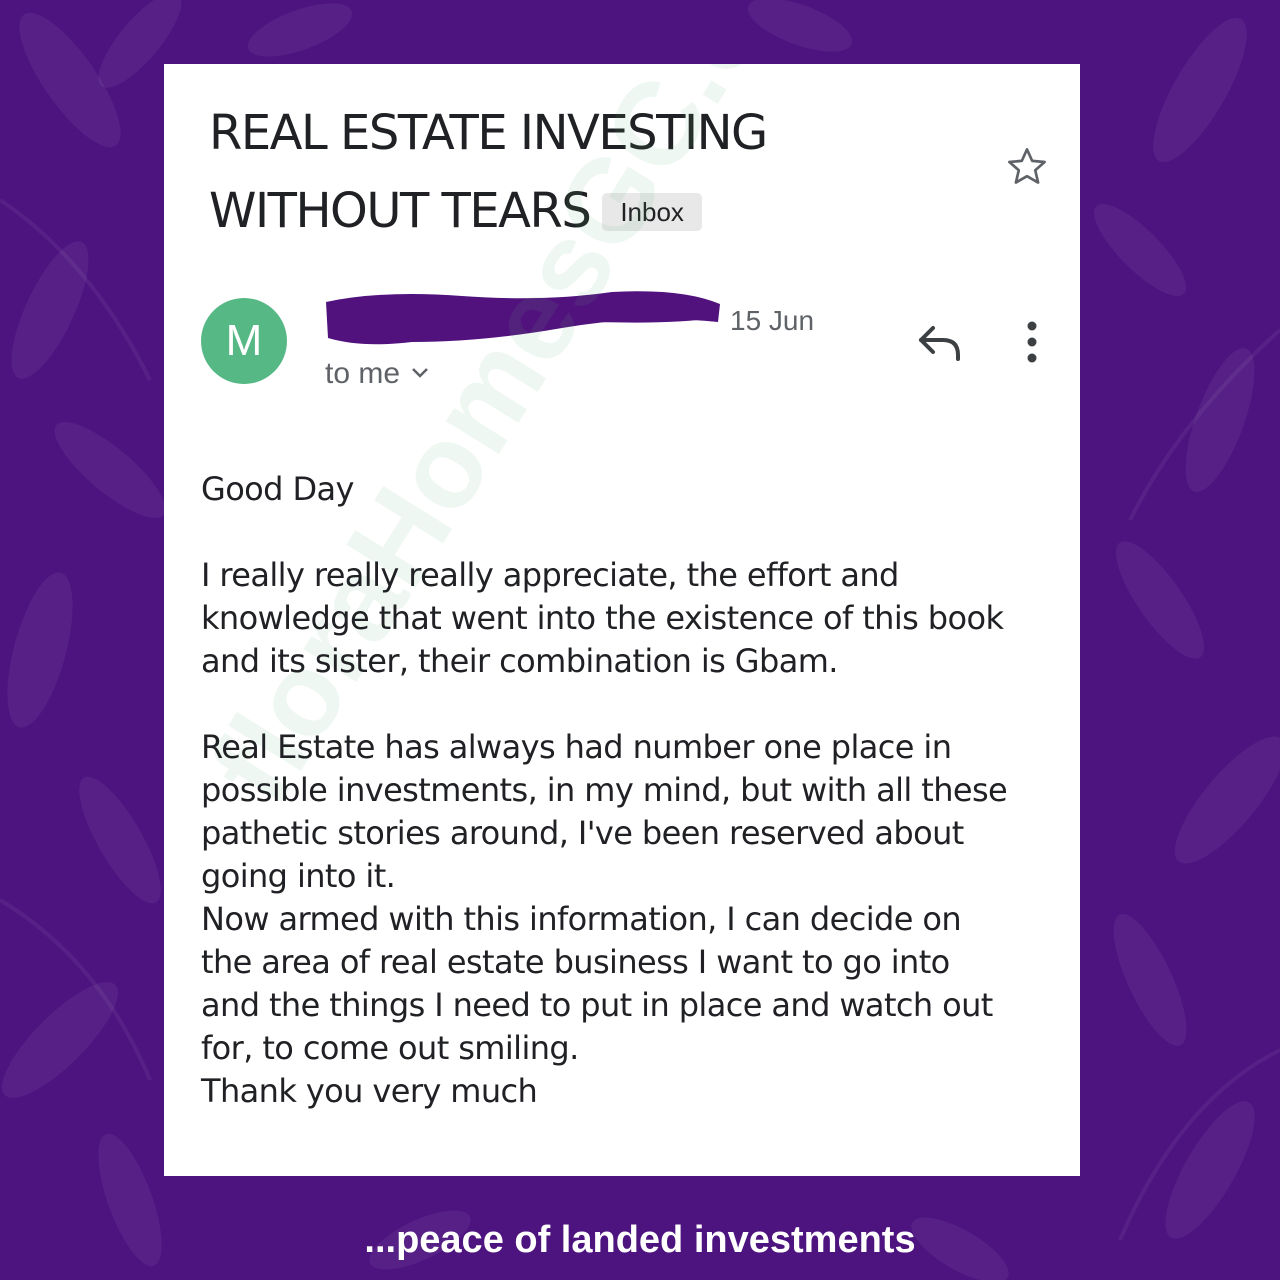 The image size is (1280, 1280). What do you see at coordinates (244, 341) in the screenshot?
I see `sender-avatar: M` at bounding box center [244, 341].